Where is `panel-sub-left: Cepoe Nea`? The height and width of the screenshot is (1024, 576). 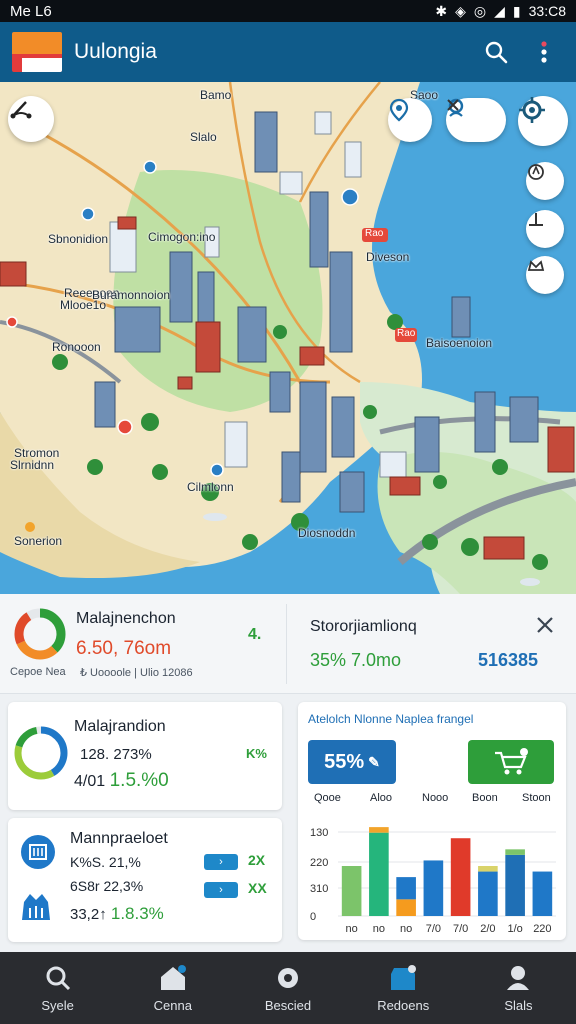 panel-sub-left: Cepoe Nea is located at coordinates (38, 672).